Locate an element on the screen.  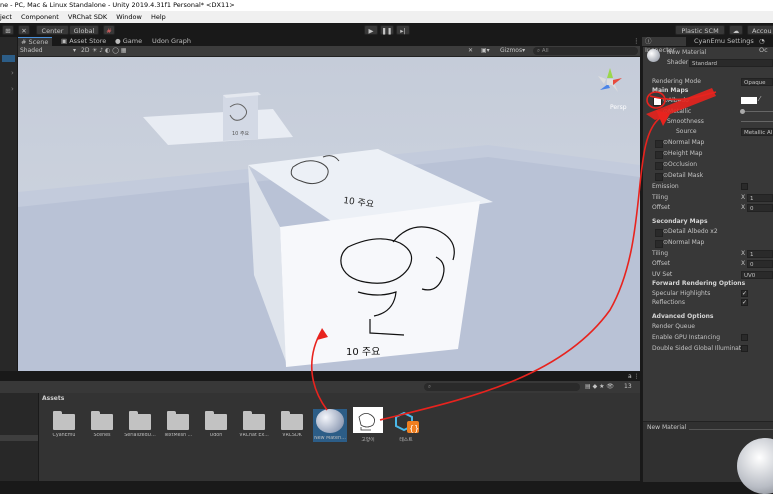
shader-dropdown: Standard is located at coordinates (731, 63).